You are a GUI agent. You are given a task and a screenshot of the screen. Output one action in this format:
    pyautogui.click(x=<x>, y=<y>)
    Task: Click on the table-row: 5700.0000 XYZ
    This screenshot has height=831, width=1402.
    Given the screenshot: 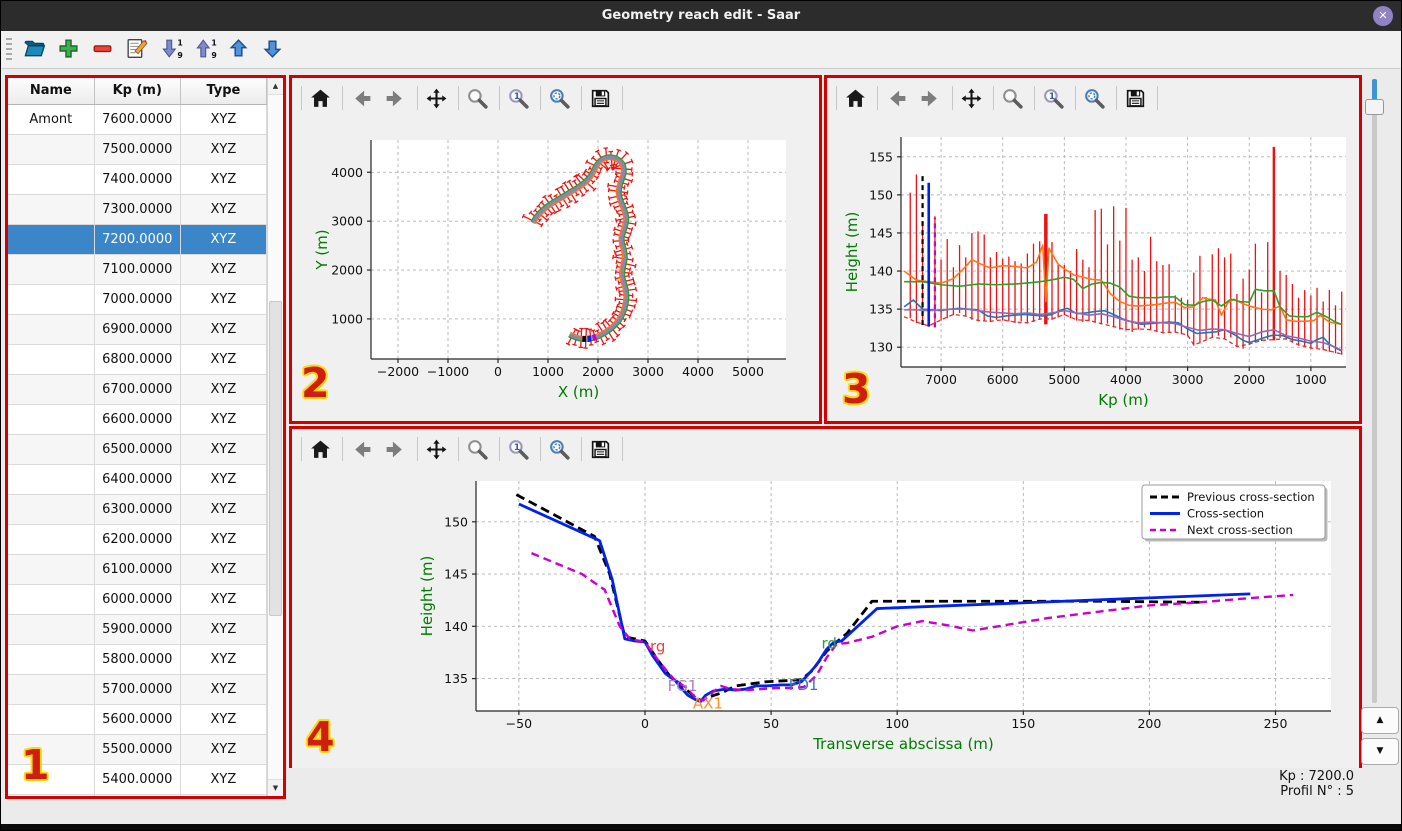 What is the action you would take?
    pyautogui.click(x=137, y=689)
    